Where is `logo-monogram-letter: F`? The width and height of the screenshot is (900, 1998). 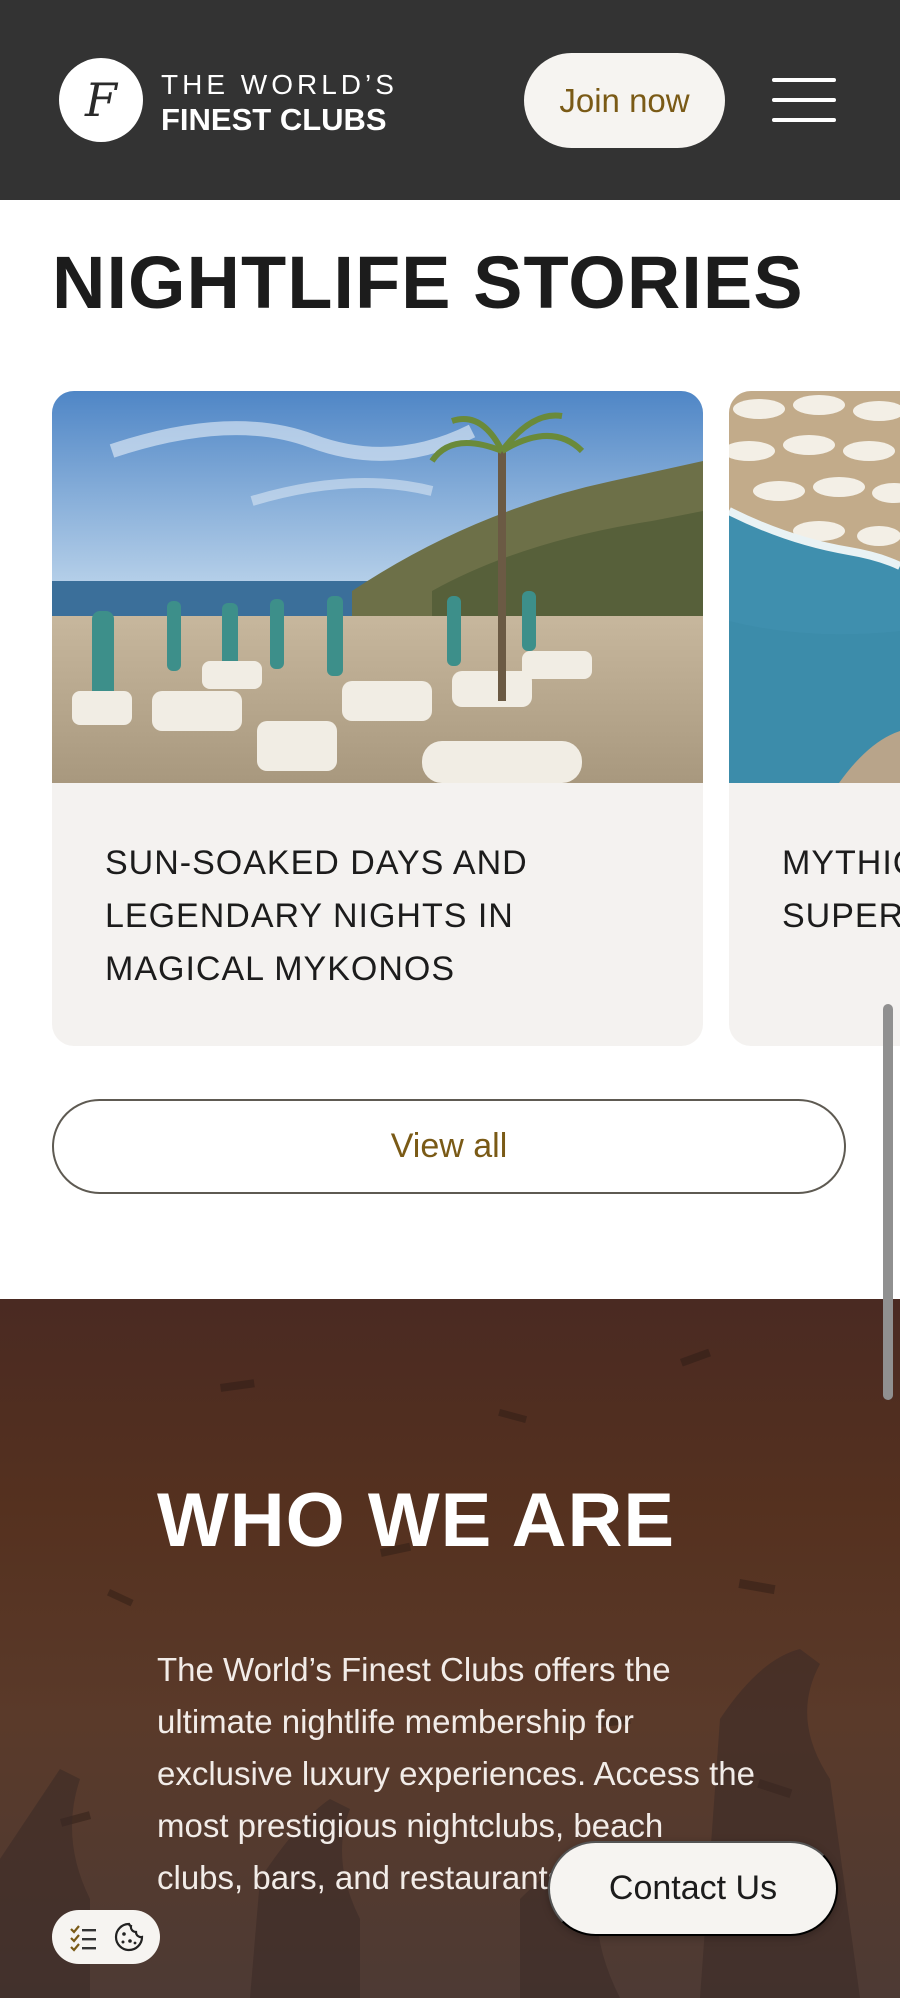
logo-monogram-letter: F is located at coordinates (101, 100).